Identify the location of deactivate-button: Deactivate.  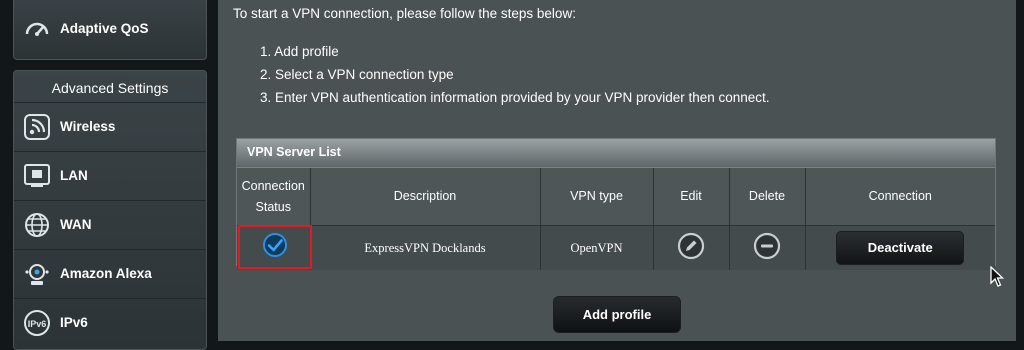
(900, 248).